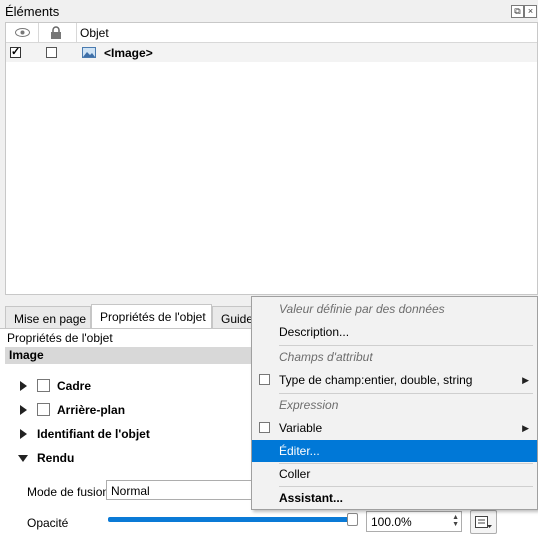 This screenshot has height=541, width=538. I want to click on data-defined-override-button, so click(483, 522).